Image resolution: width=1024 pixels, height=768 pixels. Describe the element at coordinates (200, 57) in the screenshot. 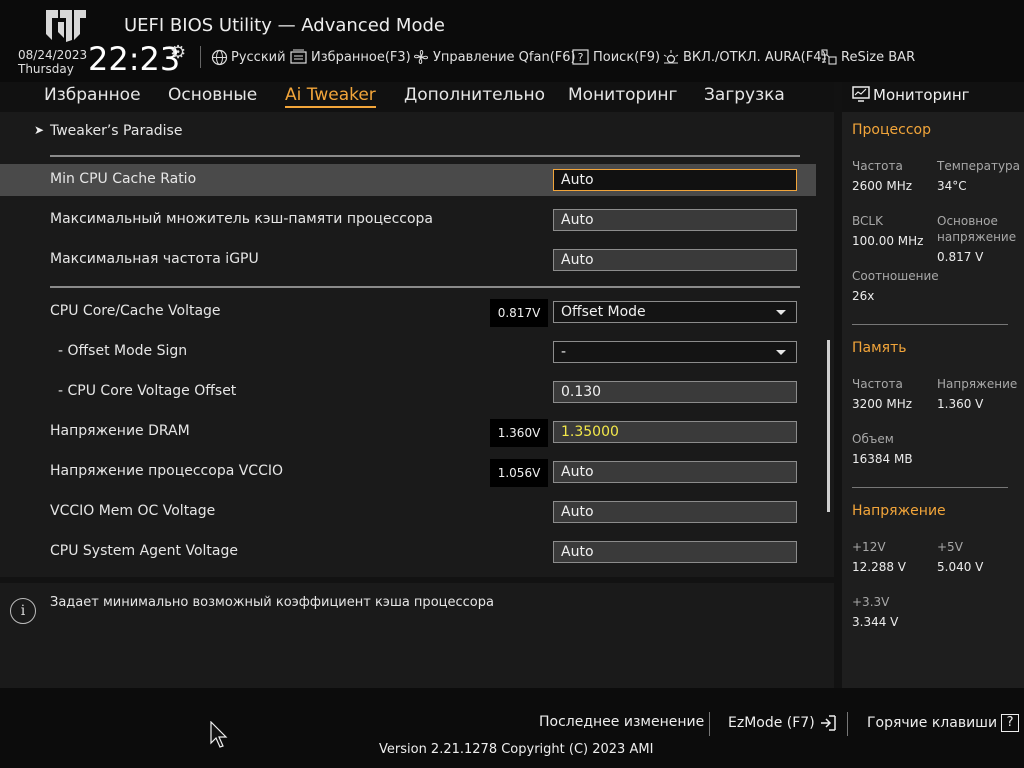

I see `toolbar-divider` at that location.